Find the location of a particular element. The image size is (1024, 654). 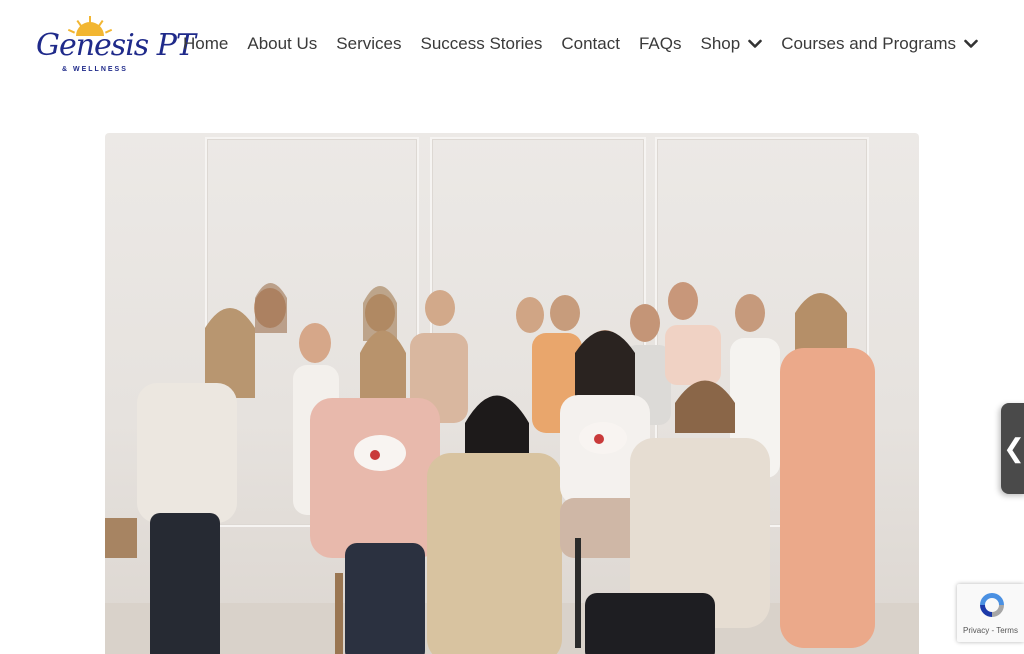

nav-label: About Us is located at coordinates (282, 43).